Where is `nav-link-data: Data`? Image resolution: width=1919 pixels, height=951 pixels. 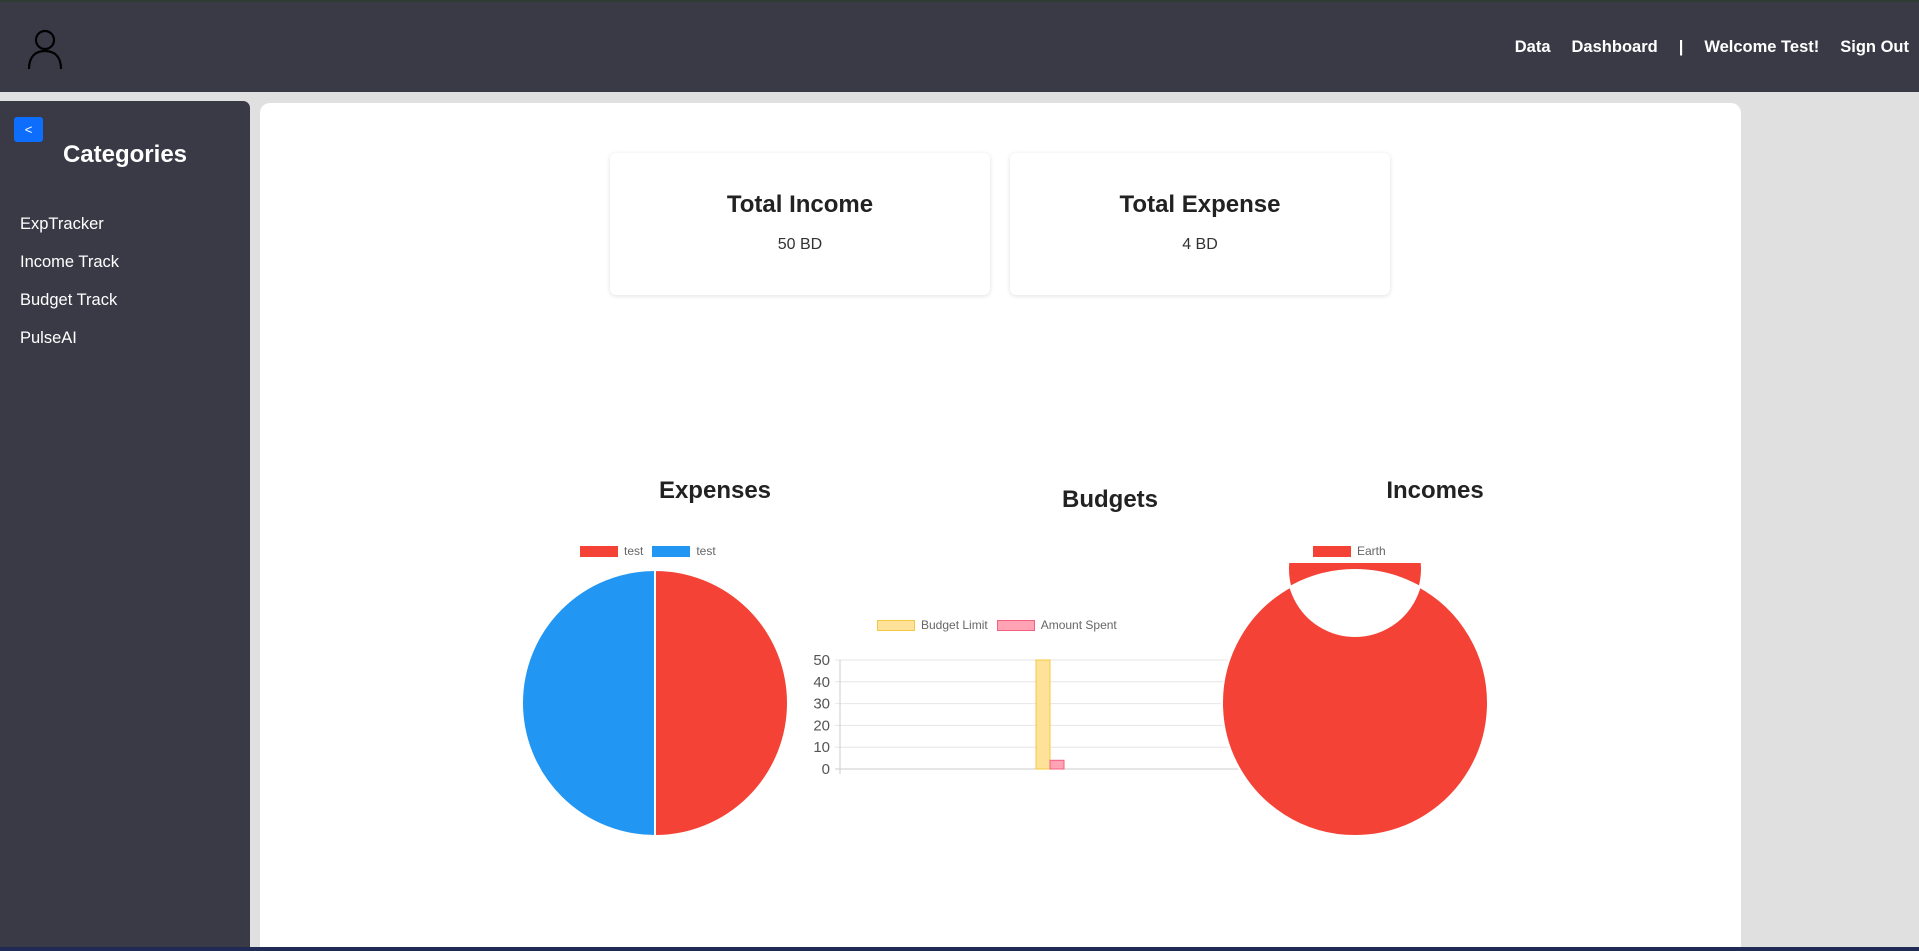 nav-link-data: Data is located at coordinates (1533, 47).